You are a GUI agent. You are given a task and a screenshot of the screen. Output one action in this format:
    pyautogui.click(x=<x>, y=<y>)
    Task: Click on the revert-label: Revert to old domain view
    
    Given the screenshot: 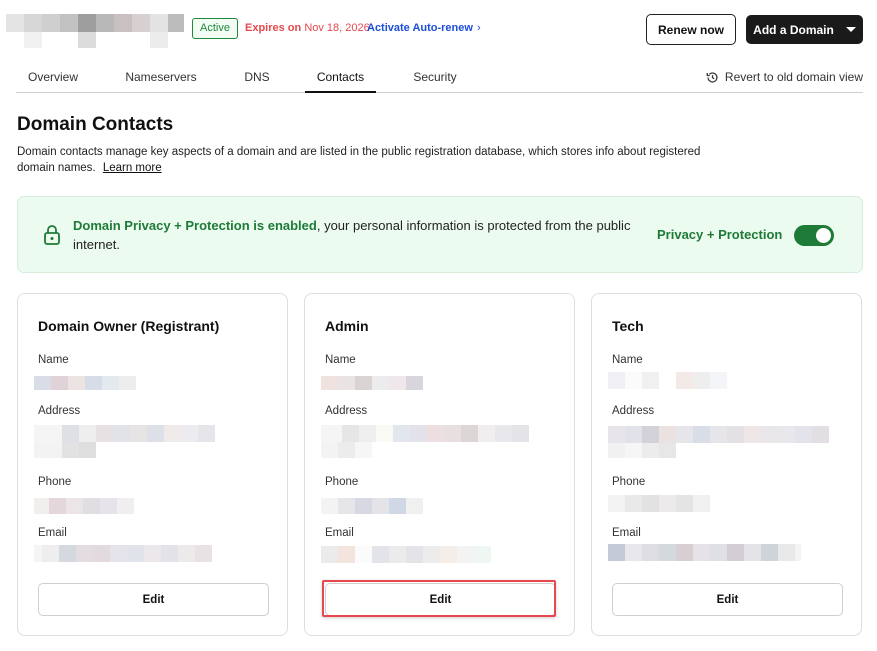 What is the action you would take?
    pyautogui.click(x=793, y=77)
    